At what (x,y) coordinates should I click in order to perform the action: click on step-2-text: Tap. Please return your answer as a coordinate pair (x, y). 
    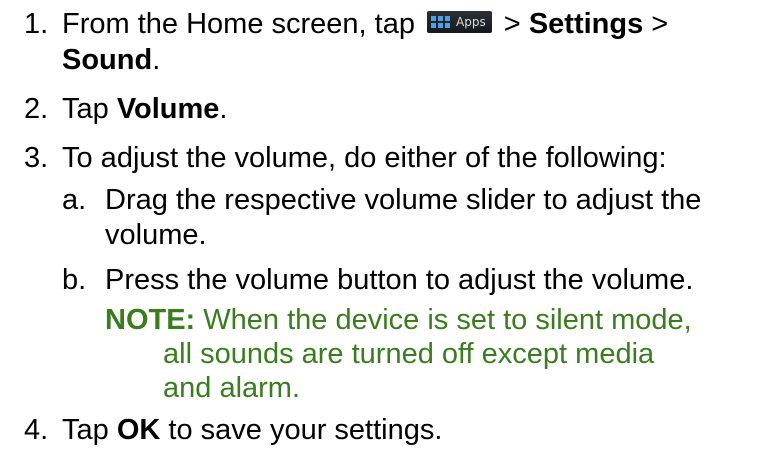
    Looking at the image, I should click on (89, 108).